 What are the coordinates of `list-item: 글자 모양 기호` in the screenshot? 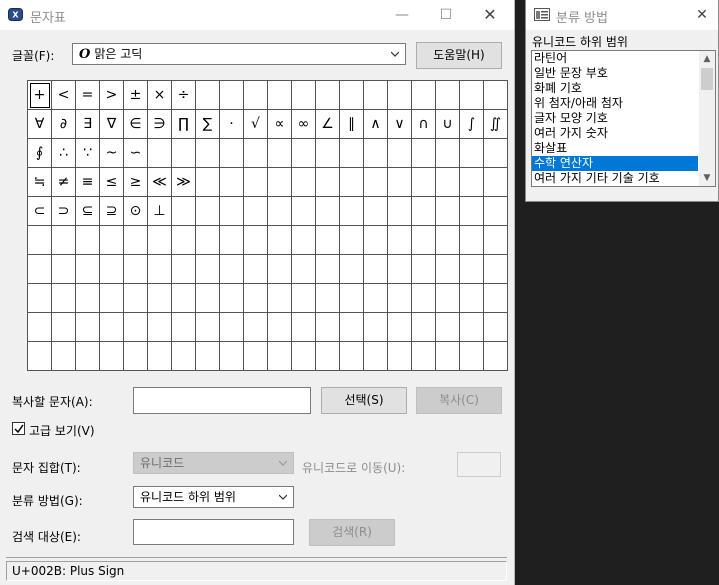 It's located at (615, 118).